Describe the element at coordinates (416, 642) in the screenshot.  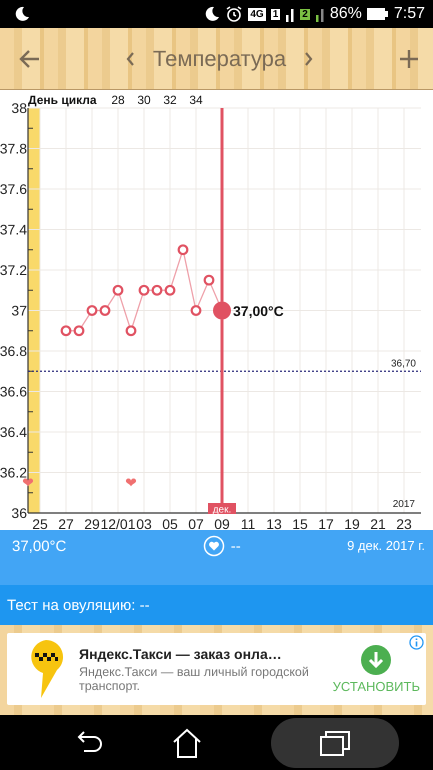
I see `info-icon` at that location.